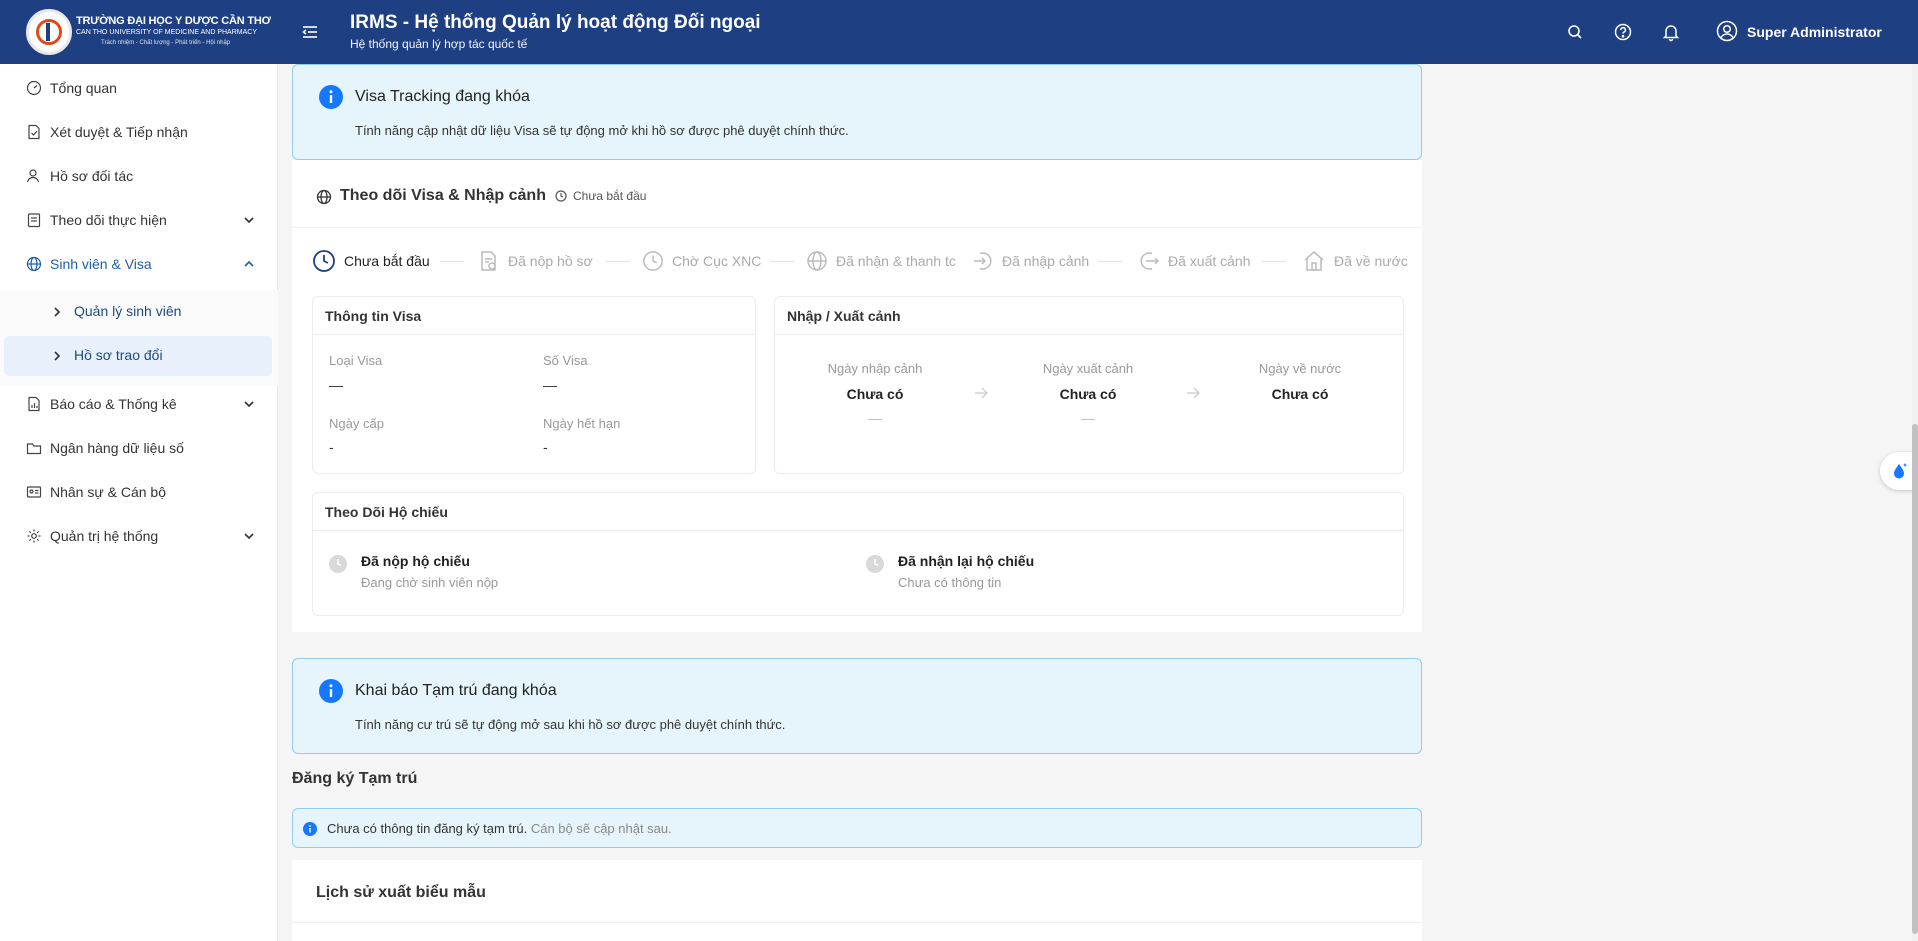 This screenshot has width=1918, height=941. Describe the element at coordinates (1150, 261) in the screenshot. I see `exit-icon` at that location.